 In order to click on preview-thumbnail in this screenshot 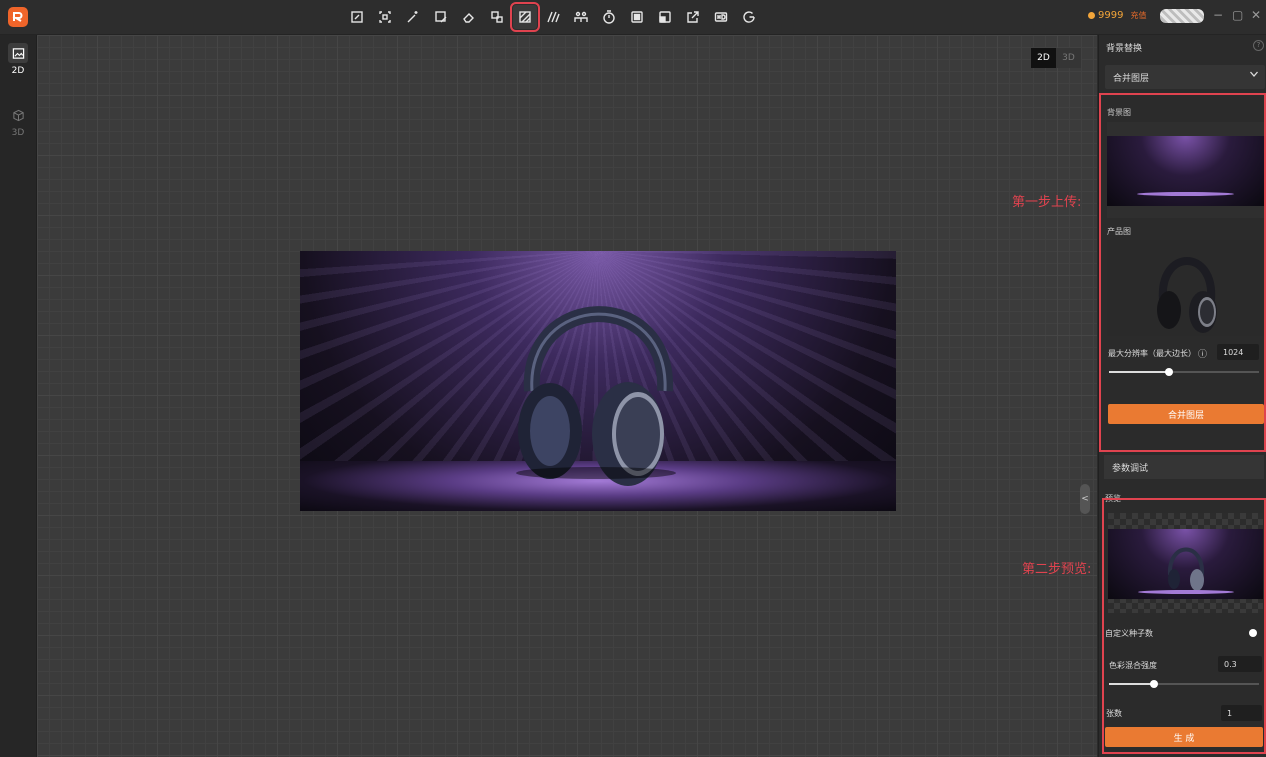, I will do `click(1185, 563)`.